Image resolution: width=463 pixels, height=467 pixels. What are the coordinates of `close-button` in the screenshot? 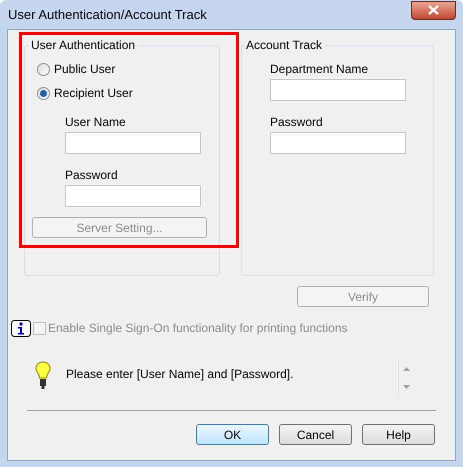 It's located at (433, 10).